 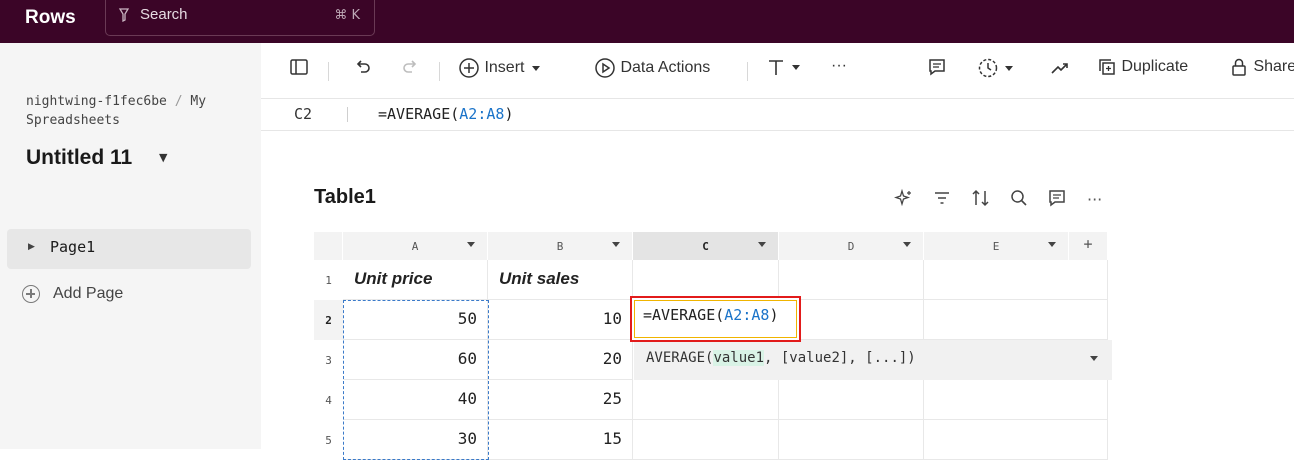 I want to click on caret-right-icon: ▶, so click(x=31, y=247).